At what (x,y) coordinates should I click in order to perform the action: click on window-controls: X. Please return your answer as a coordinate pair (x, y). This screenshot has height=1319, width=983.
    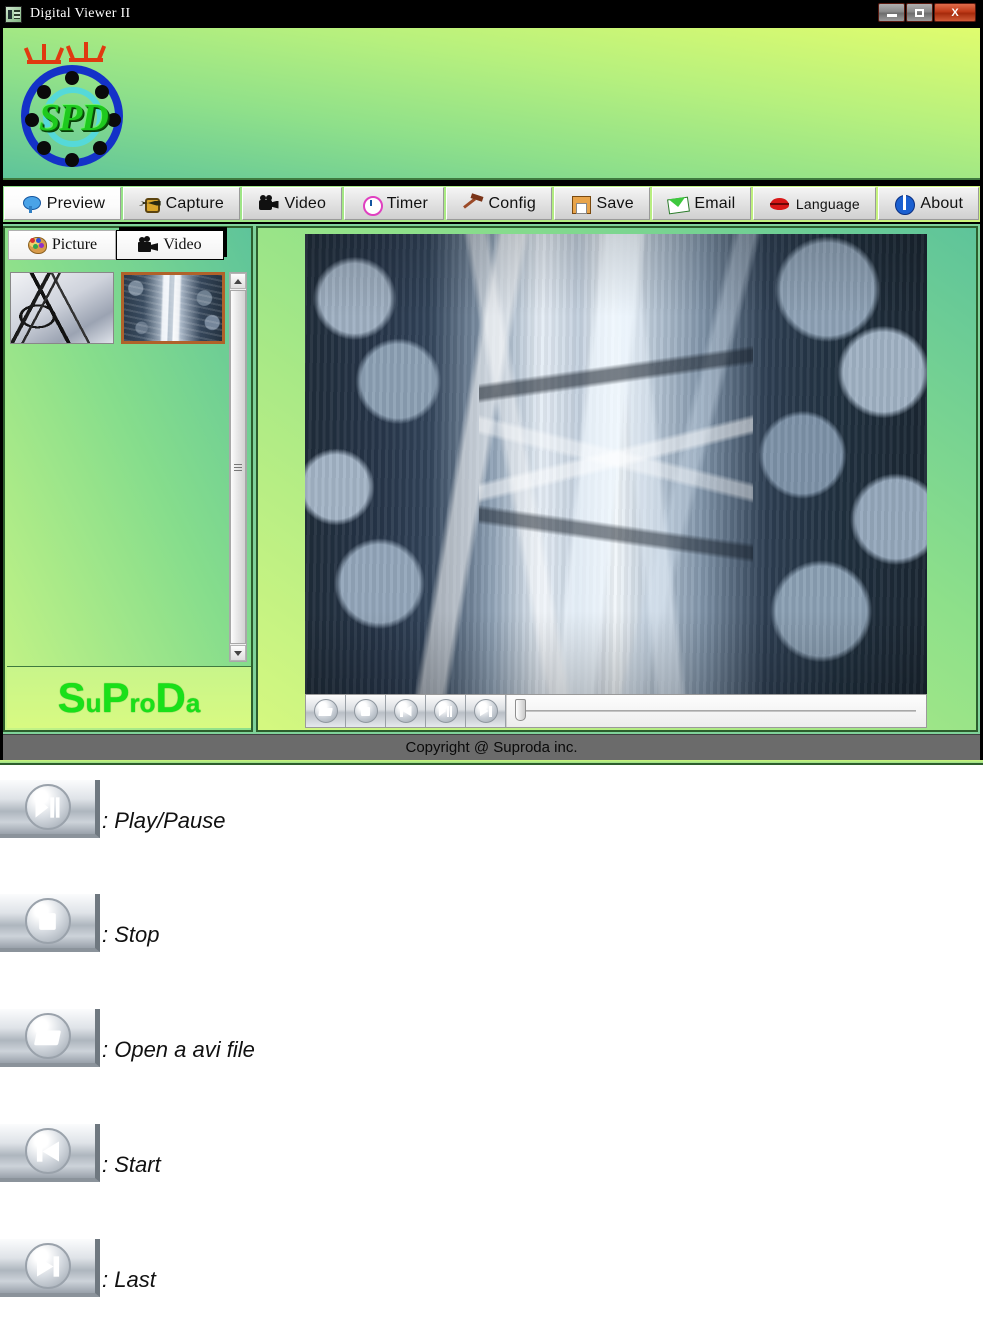
    Looking at the image, I should click on (927, 12).